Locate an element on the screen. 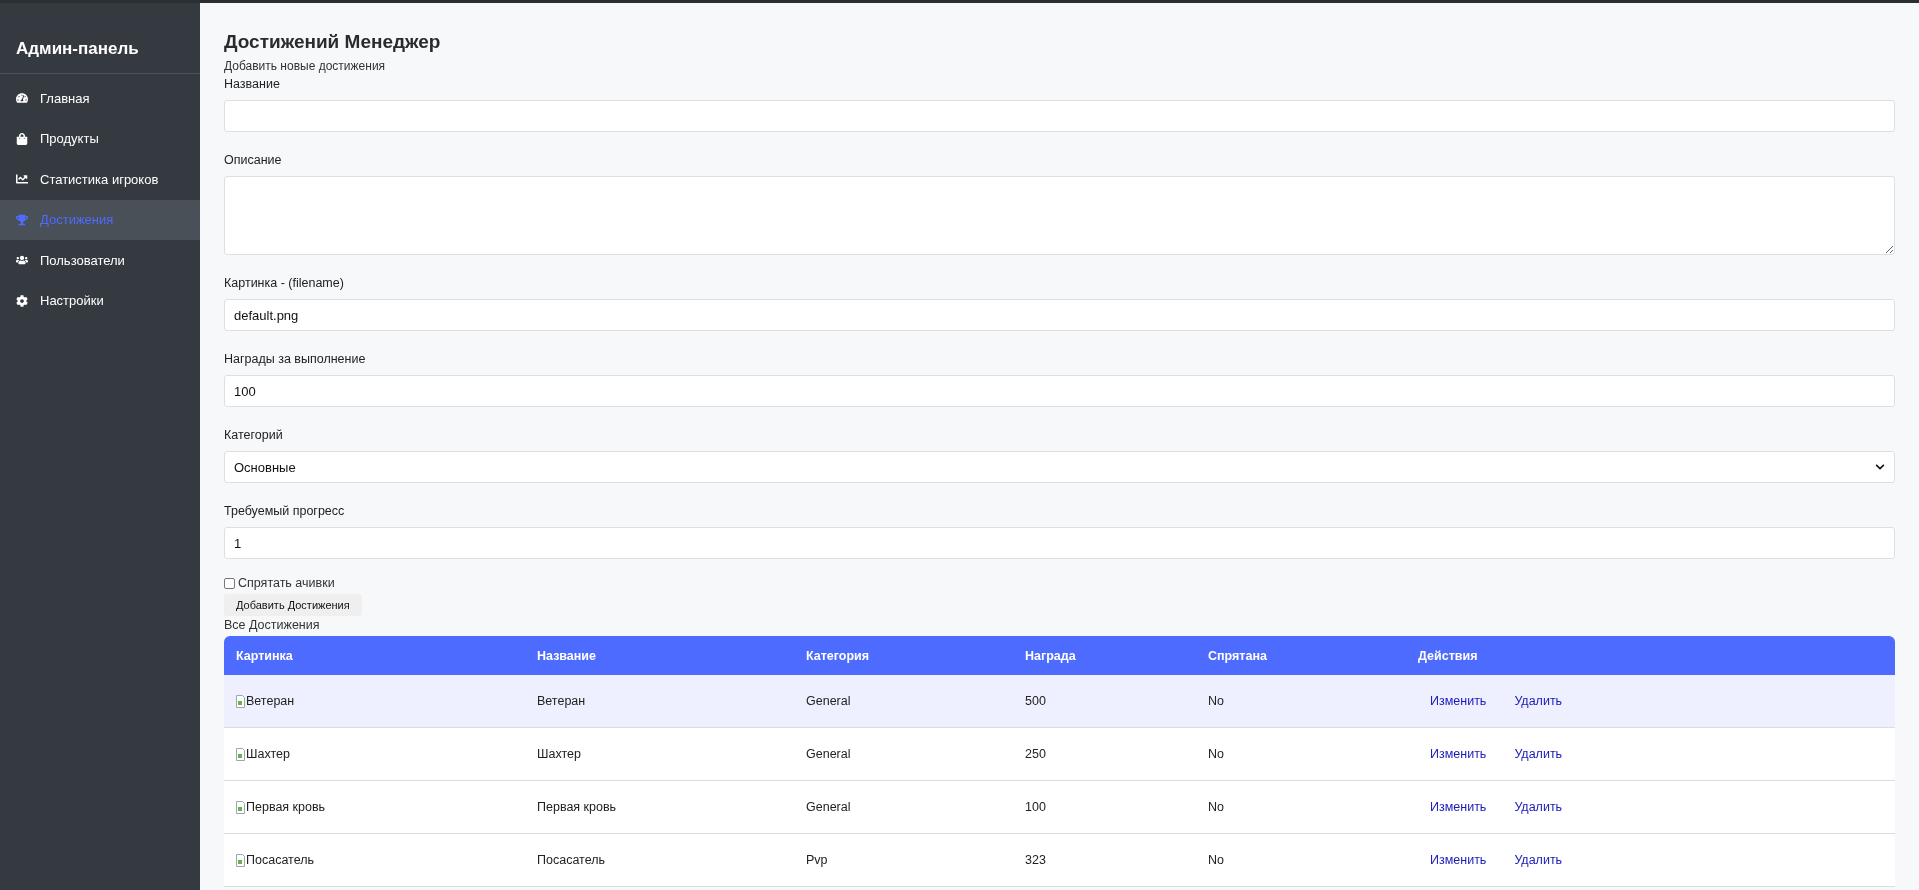 The height and width of the screenshot is (890, 1919). table-cell-text: Посасатель is located at coordinates (571, 860).